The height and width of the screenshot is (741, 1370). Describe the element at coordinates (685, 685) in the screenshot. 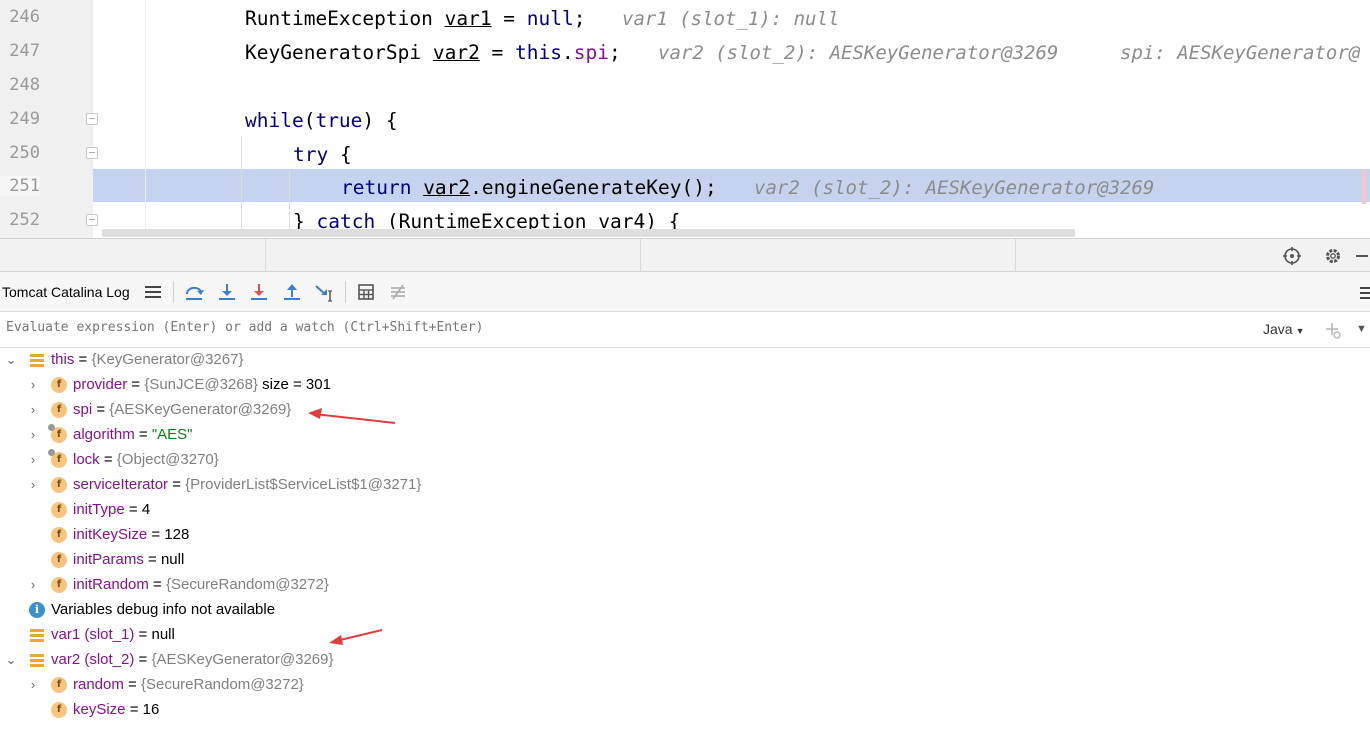

I see `tree-node-random: › f random = {SecureRandom@3272}` at that location.